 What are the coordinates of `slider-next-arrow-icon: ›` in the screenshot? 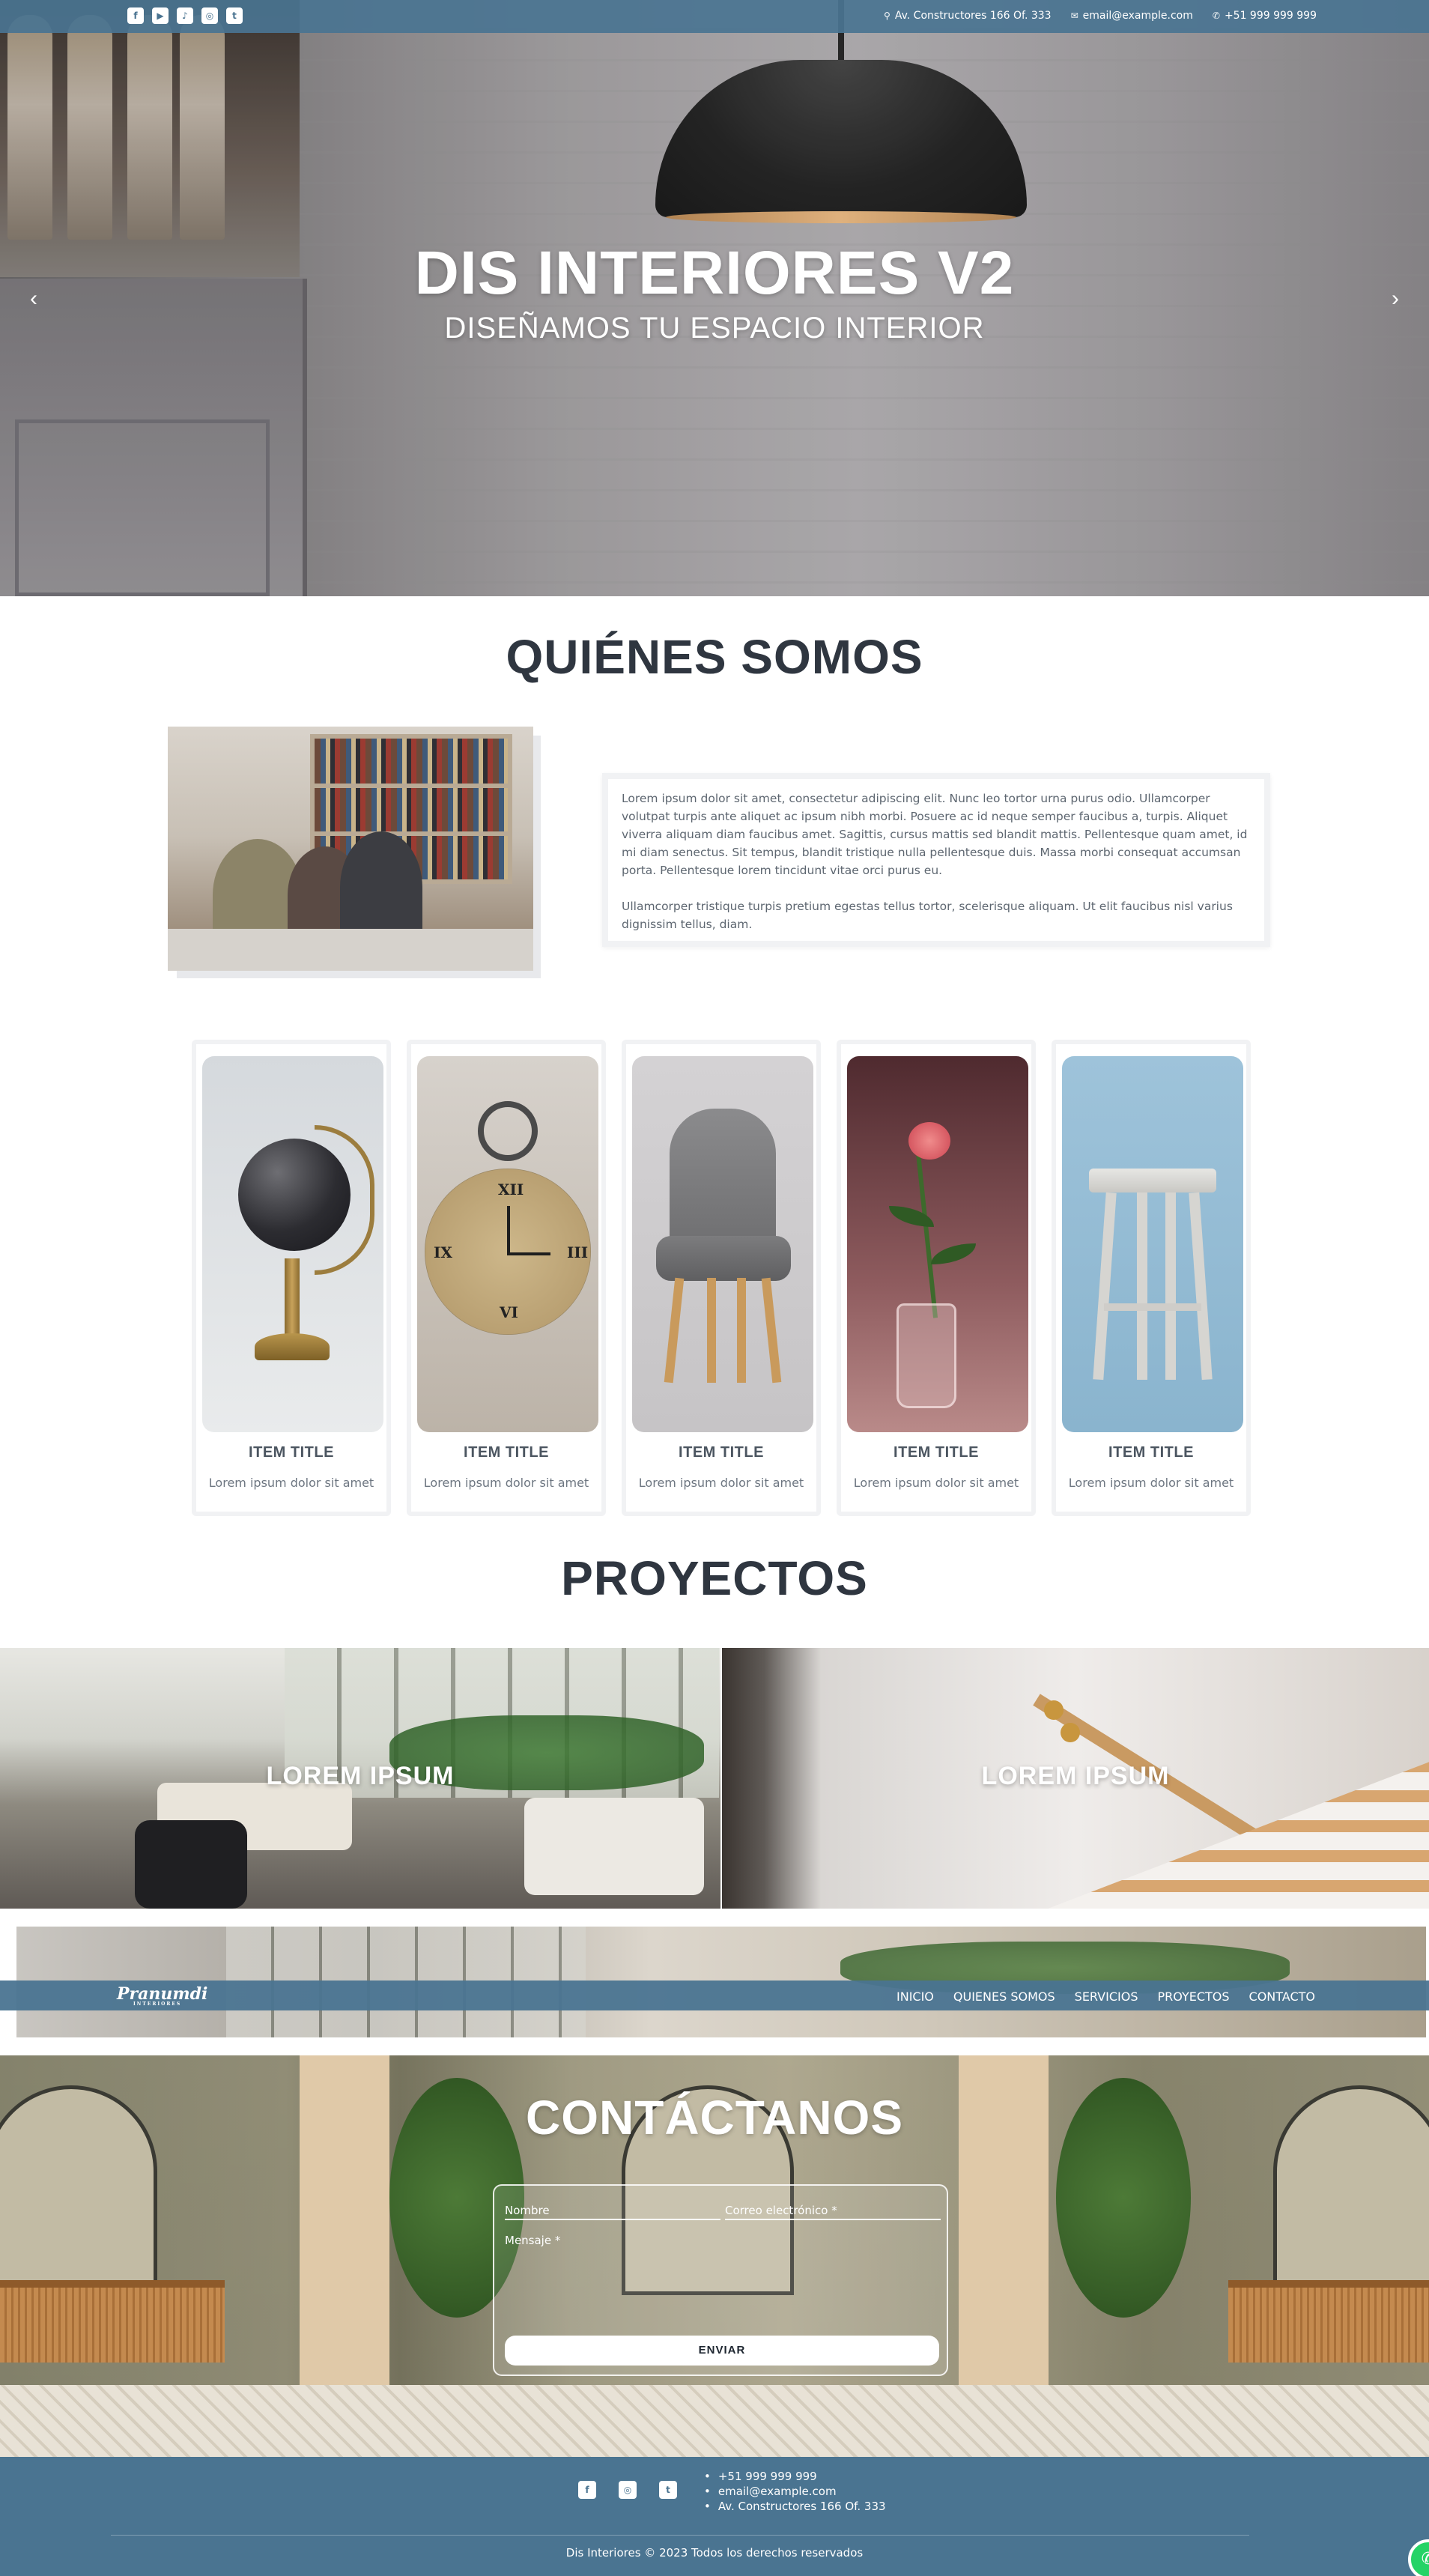 It's located at (1396, 301).